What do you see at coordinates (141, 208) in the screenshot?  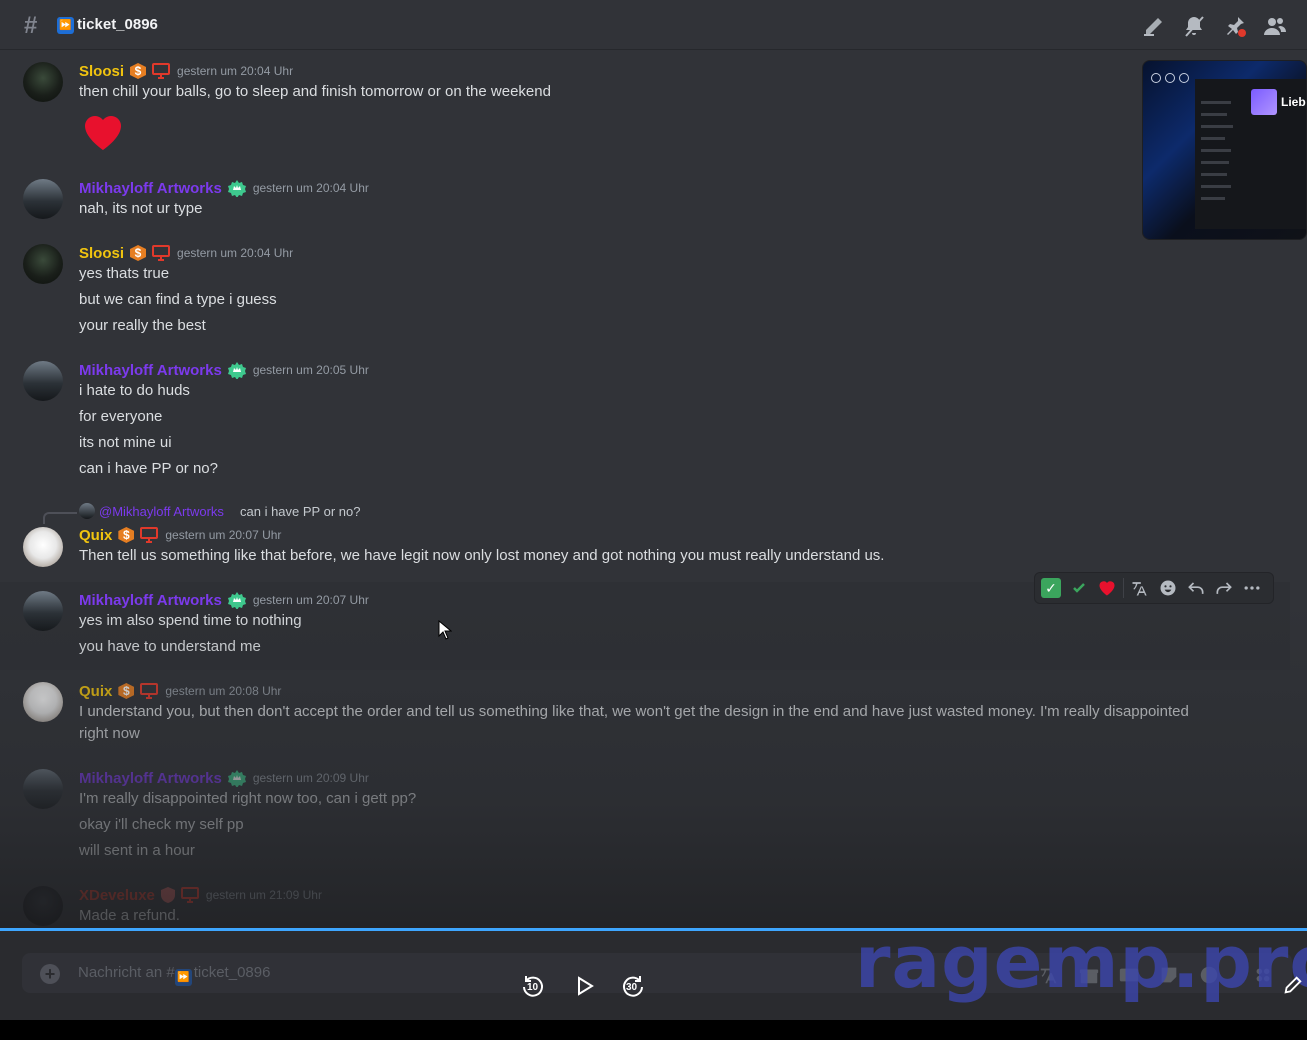 I see `message-text: nah, its not ur type` at bounding box center [141, 208].